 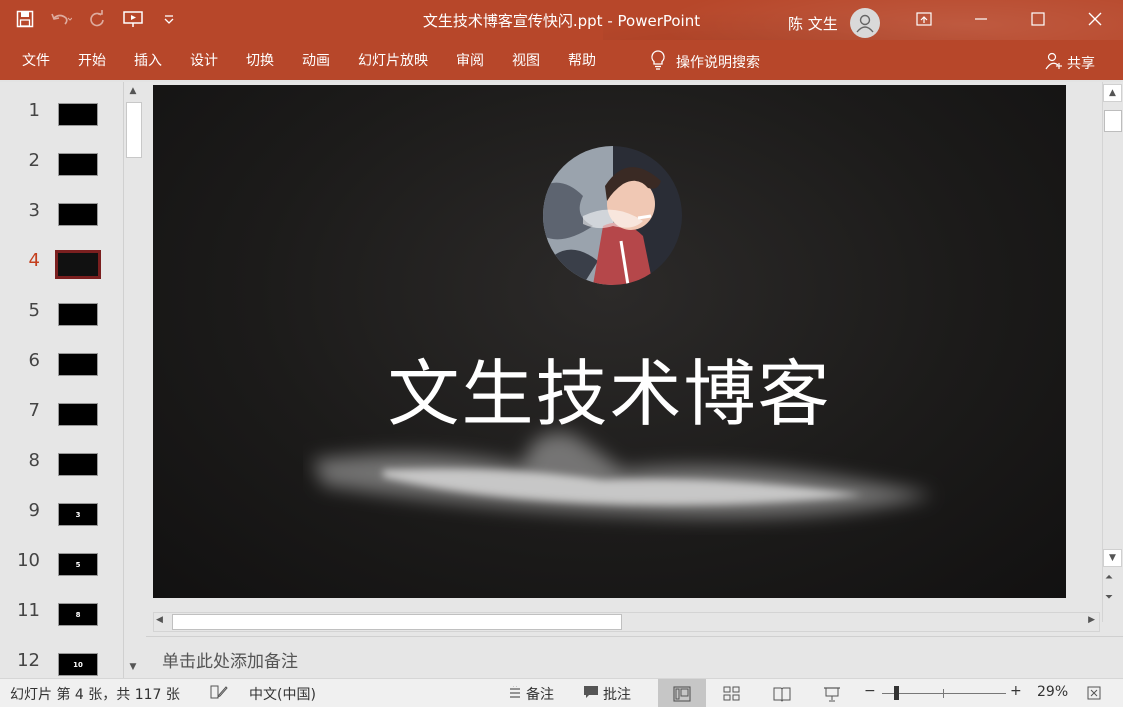 I want to click on tab-review: 审阅, so click(x=470, y=61).